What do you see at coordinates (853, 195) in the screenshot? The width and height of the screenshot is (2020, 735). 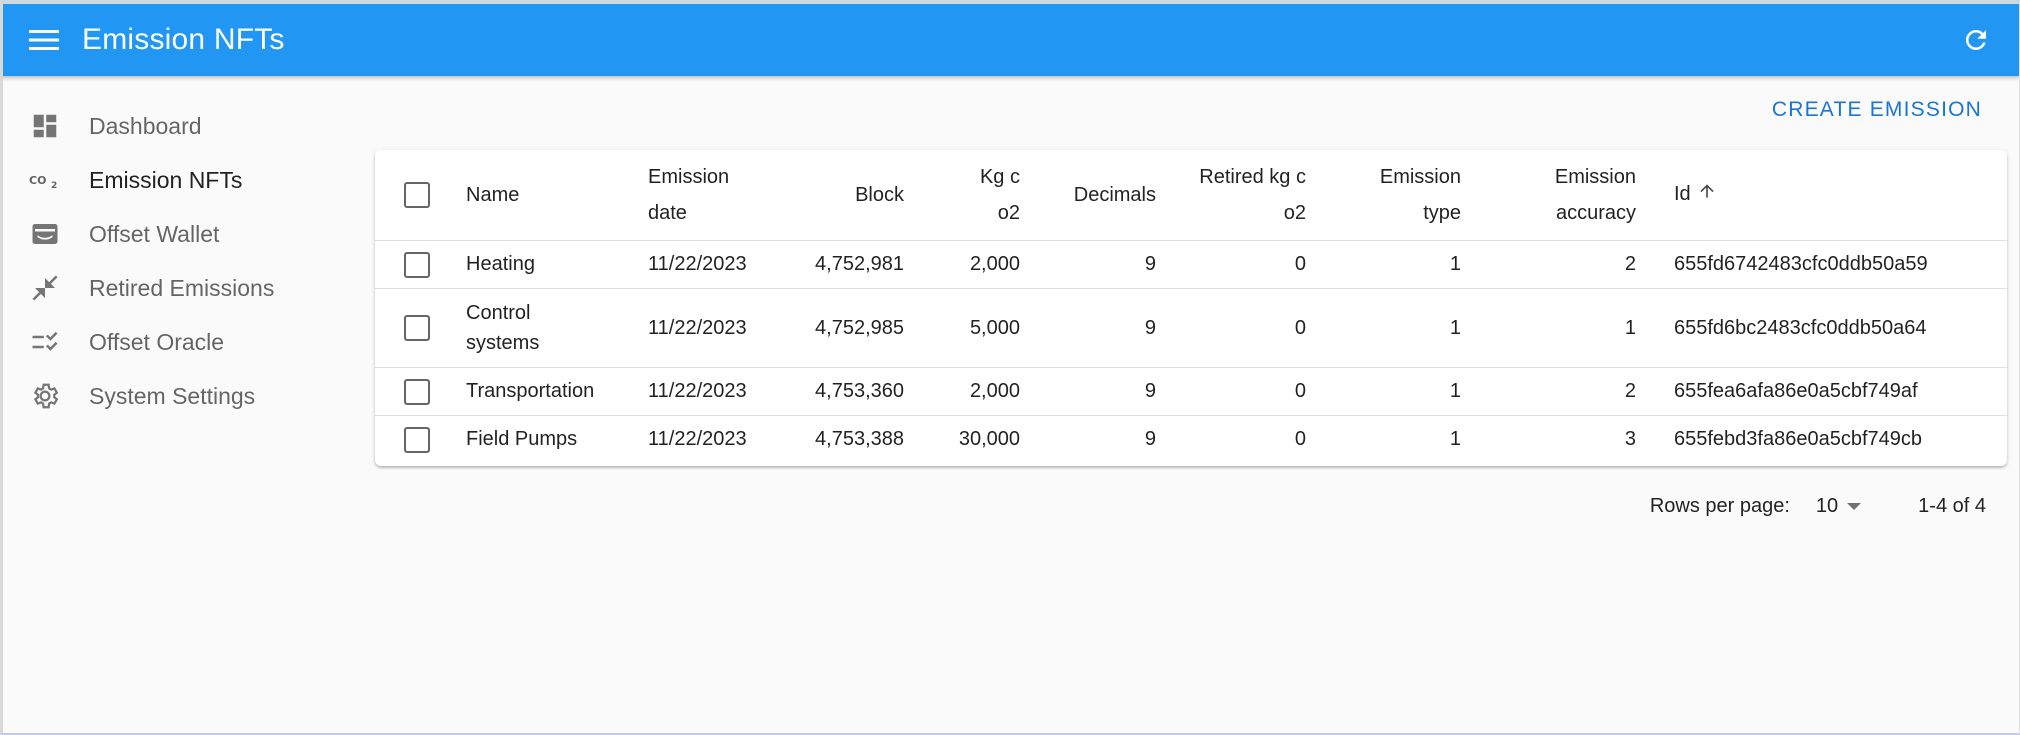 I see `column-header-block: Block` at bounding box center [853, 195].